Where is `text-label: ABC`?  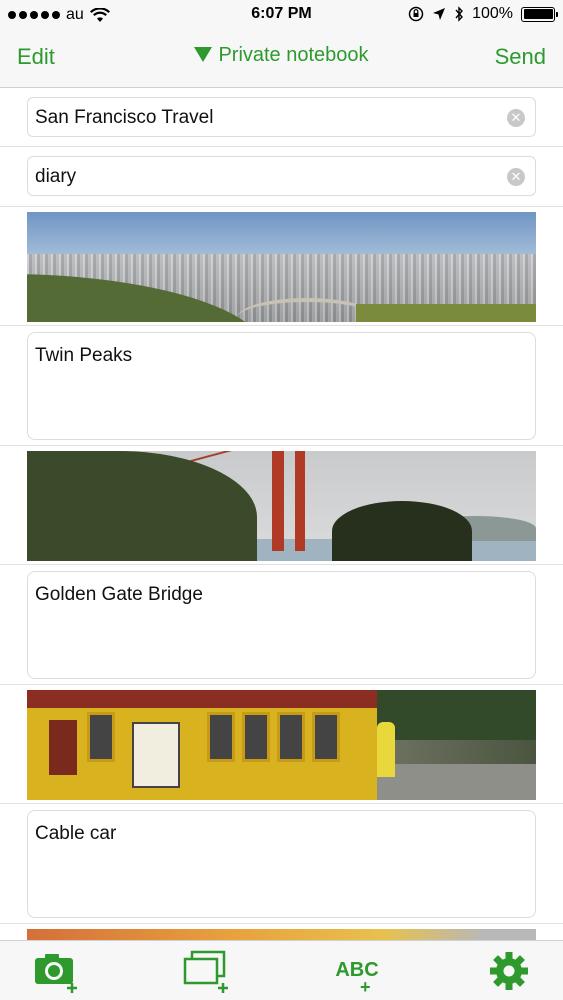
text-label: ABC is located at coordinates (357, 970).